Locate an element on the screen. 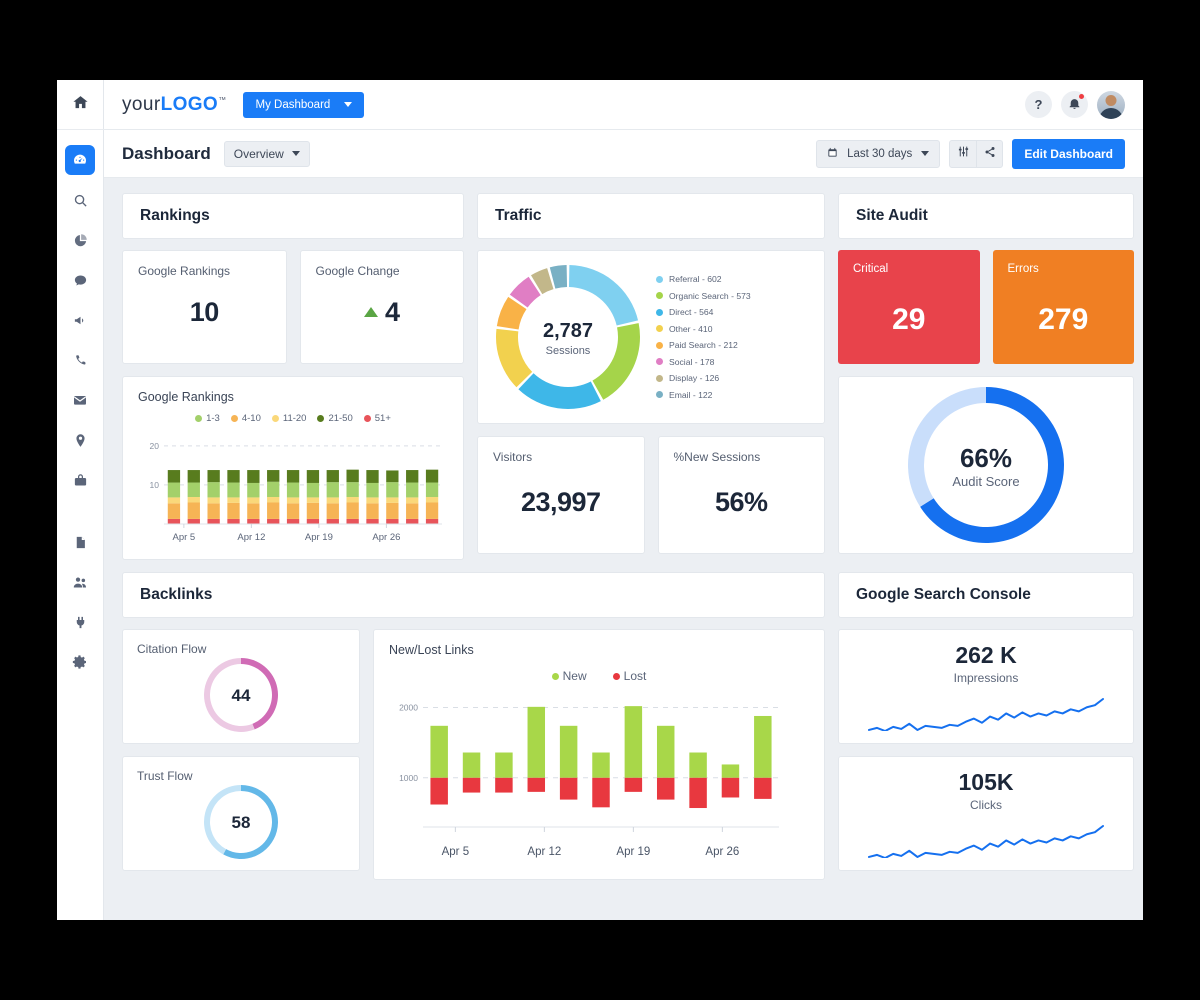  new-lost-bar-chart: 1000 2000 Apr 5 Apr 12 Apr 19 Apr 26 is located at coordinates (589, 780).